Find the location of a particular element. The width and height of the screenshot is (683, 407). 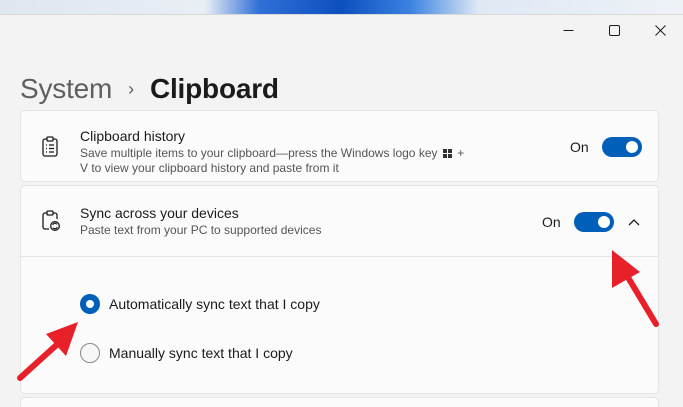

breadcrumb-system: System is located at coordinates (66, 89).